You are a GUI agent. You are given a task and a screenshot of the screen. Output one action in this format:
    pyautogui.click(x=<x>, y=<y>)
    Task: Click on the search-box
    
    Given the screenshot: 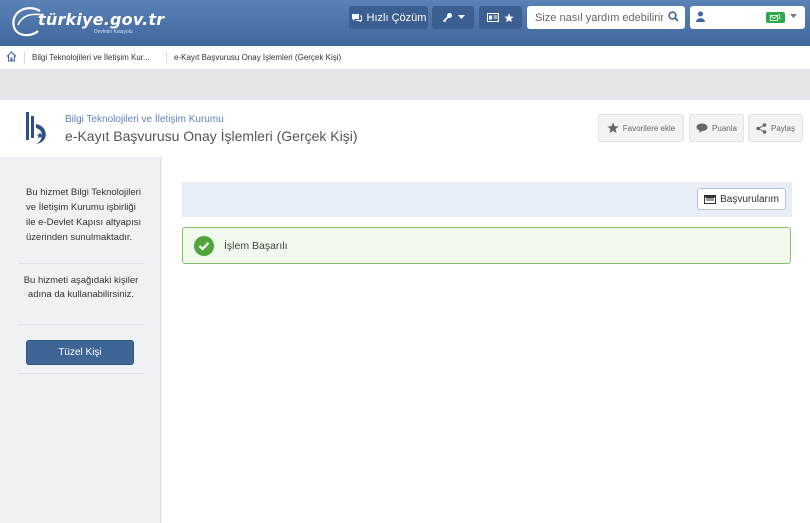 What is the action you would take?
    pyautogui.click(x=606, y=17)
    